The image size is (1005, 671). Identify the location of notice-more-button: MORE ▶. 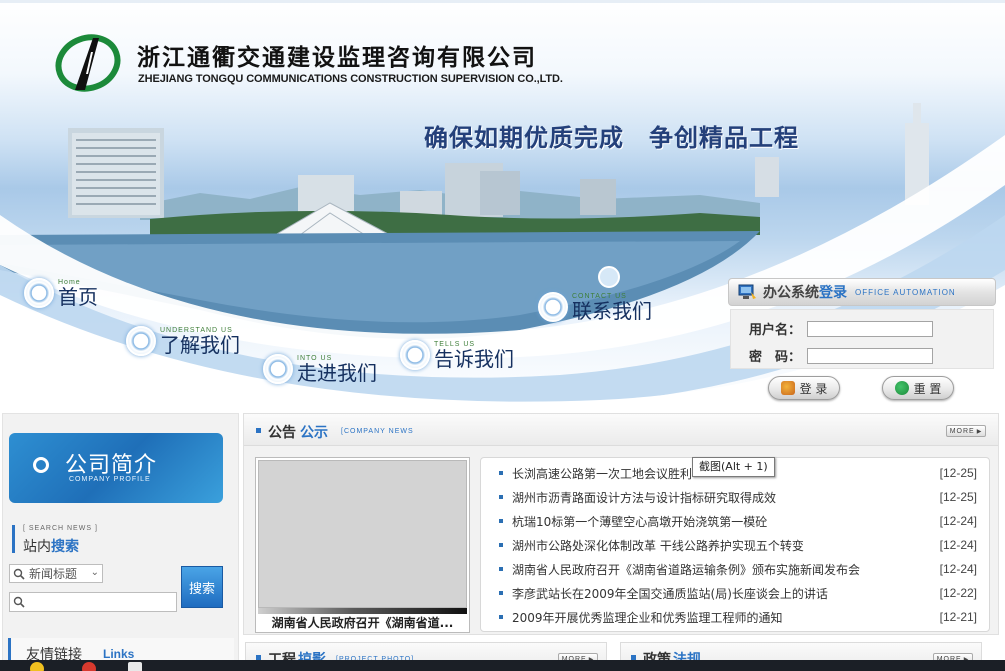
(966, 431).